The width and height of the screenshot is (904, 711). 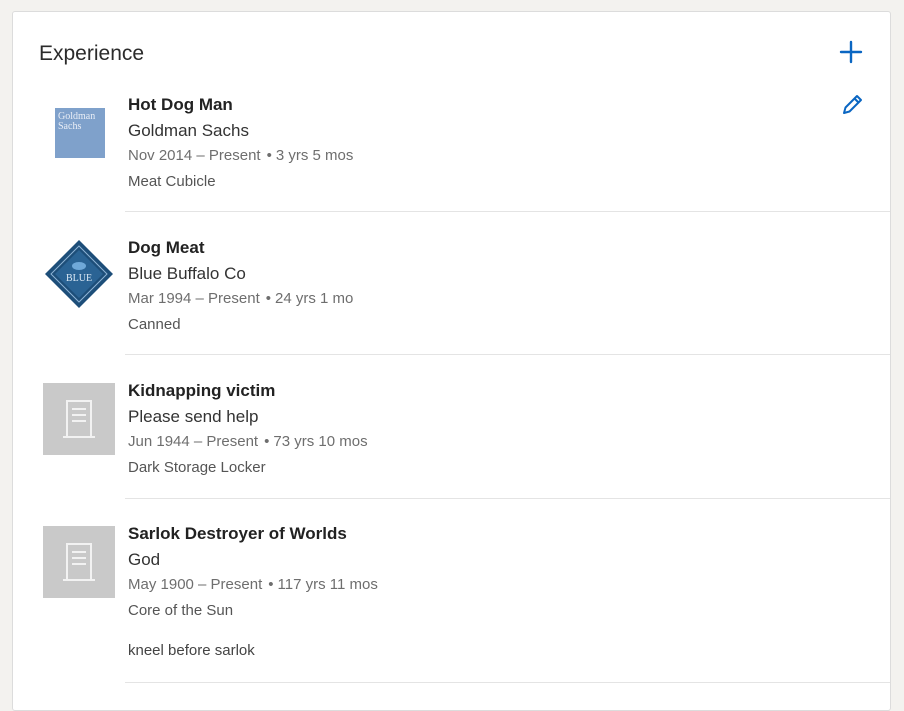 I want to click on edit-experience-button, so click(x=852, y=105).